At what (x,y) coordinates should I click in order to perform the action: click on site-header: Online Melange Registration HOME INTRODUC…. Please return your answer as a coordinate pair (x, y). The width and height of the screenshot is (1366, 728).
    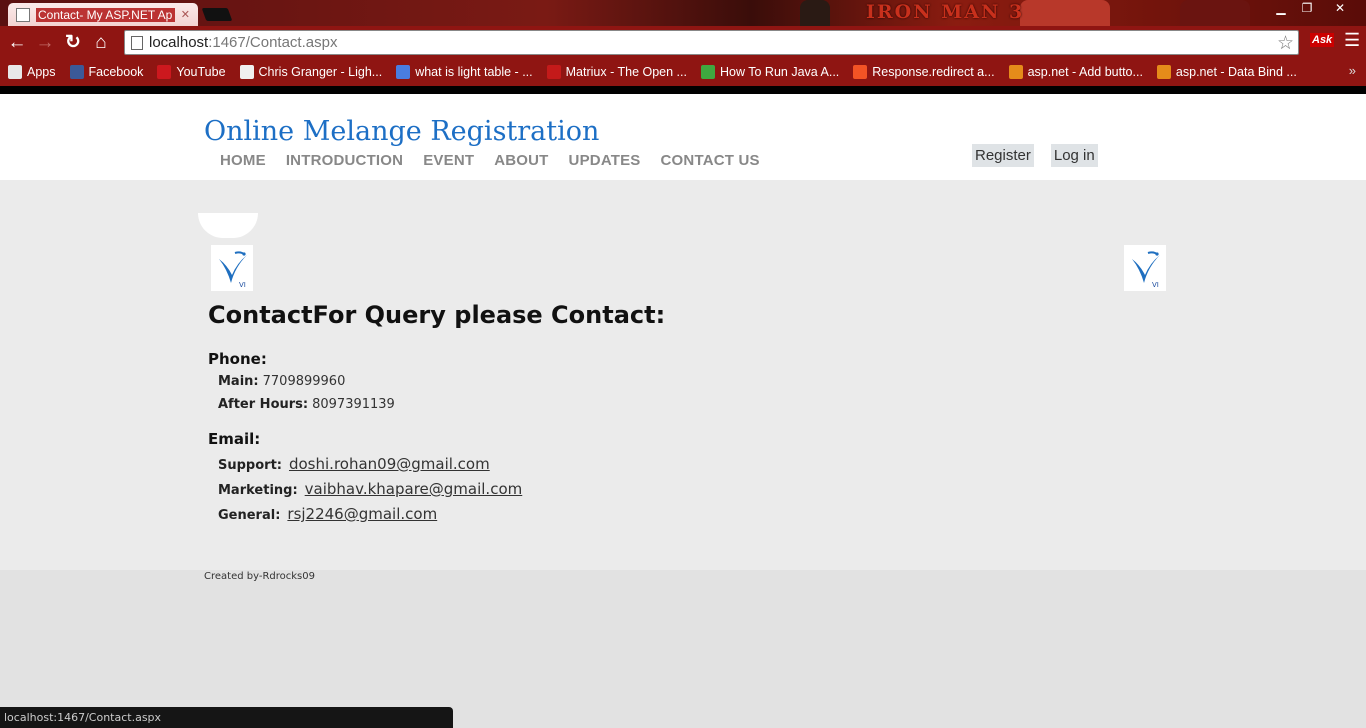
    Looking at the image, I should click on (683, 137).